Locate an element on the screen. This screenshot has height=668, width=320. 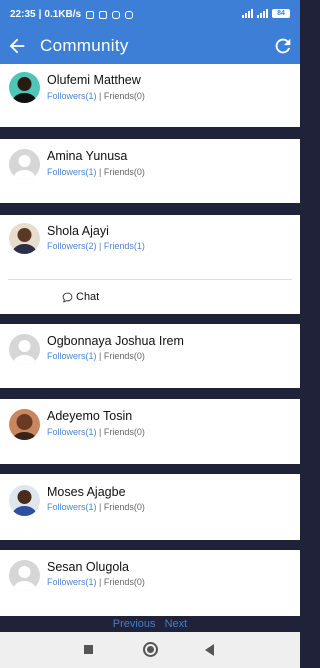
pagination: Previous Next is located at coordinates (150, 625).